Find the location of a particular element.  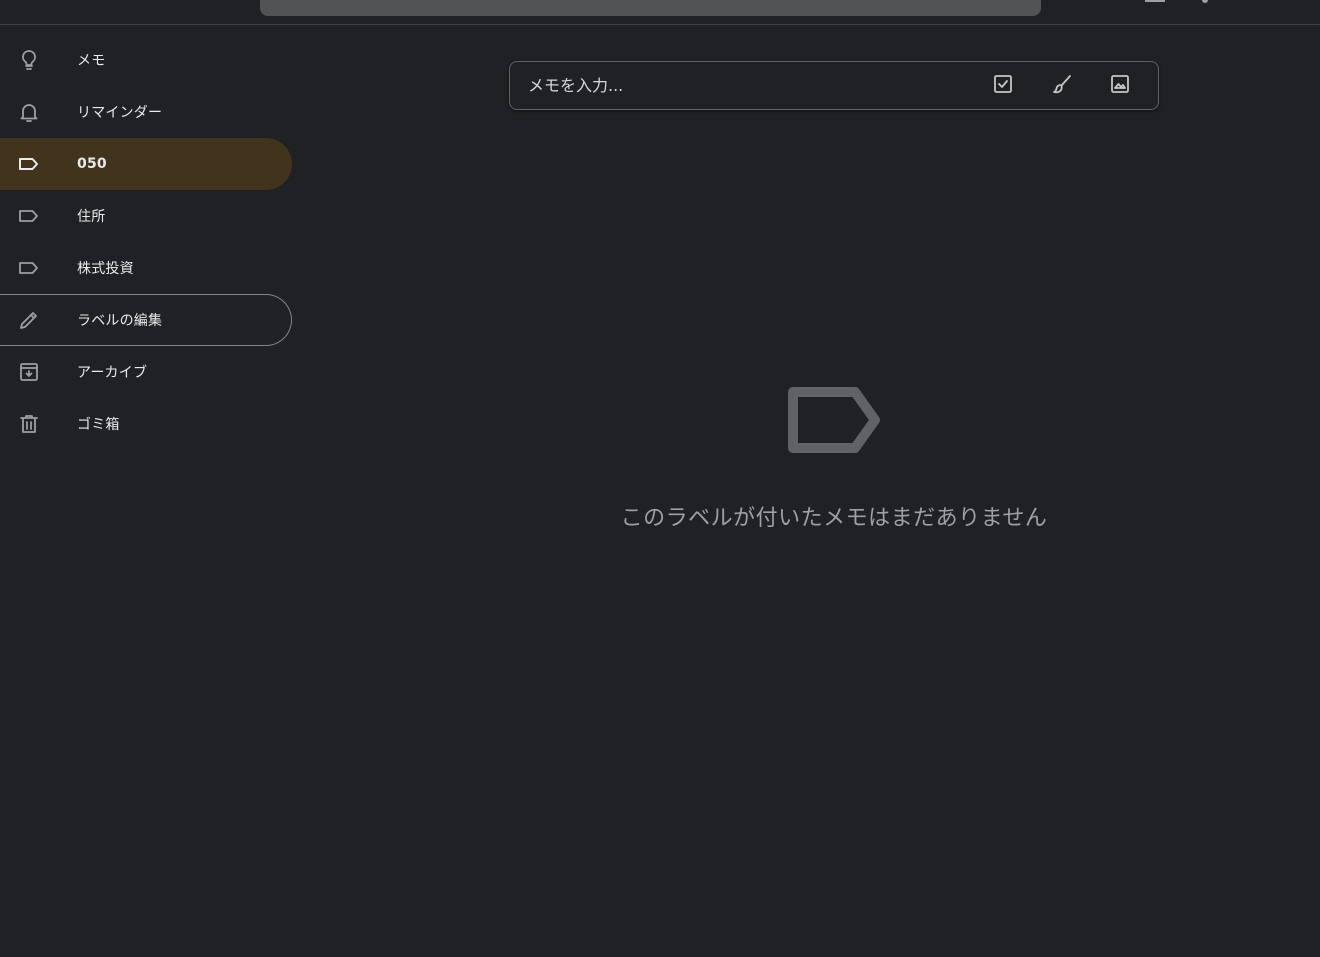

sidebar: メモ リマインダー 050 住所 株式投資 ラベルの編集 アーカイブ ゴミ箱 is located at coordinates (146, 242).